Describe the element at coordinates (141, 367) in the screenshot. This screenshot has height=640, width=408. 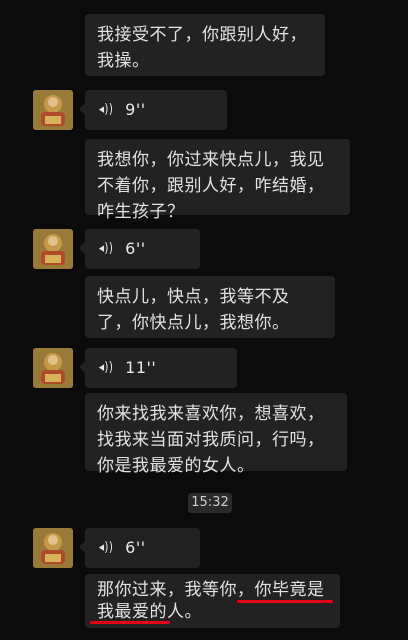
I see `voice-duration: 11''` at that location.